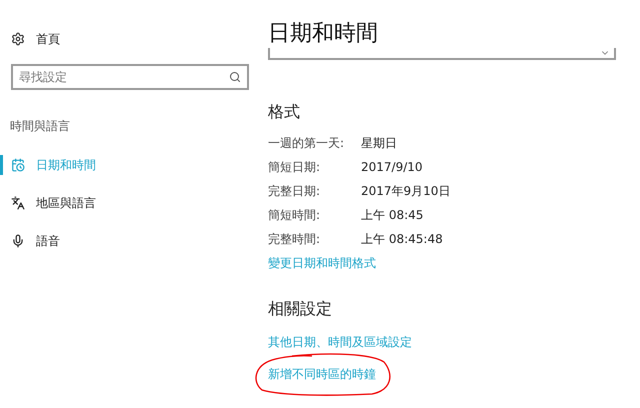 This screenshot has height=408, width=640. What do you see at coordinates (48, 39) in the screenshot?
I see `home-link: 首頁` at bounding box center [48, 39].